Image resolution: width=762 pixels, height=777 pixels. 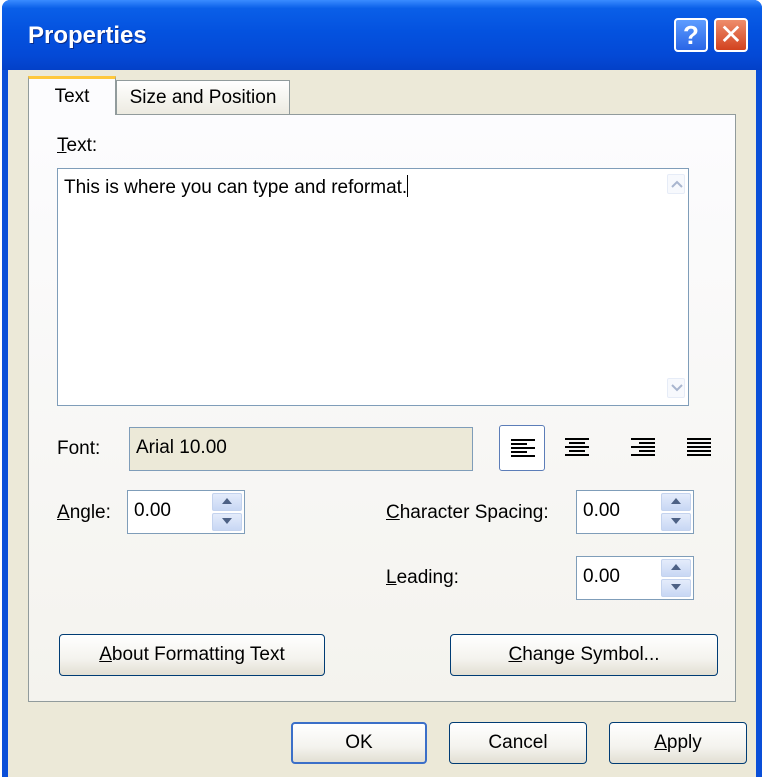 I want to click on align-justify-button, so click(x=699, y=448).